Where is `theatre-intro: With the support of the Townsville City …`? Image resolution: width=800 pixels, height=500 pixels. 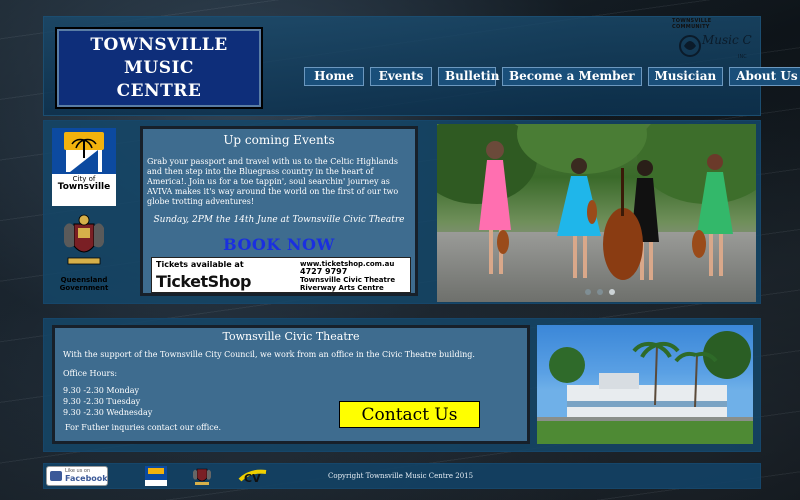 theatre-intro: With the support of the Townsville City … is located at coordinates (269, 354).